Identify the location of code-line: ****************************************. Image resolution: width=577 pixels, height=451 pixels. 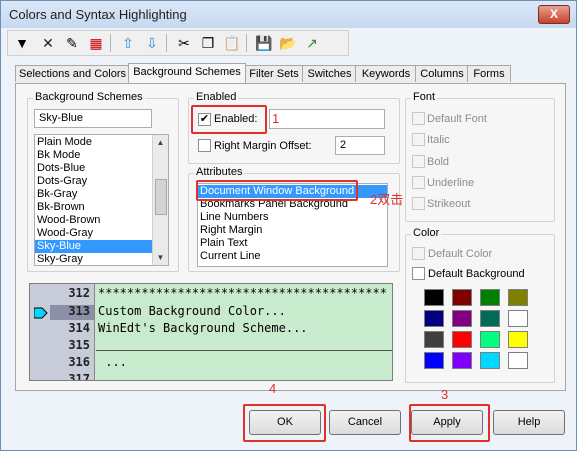
(242, 293).